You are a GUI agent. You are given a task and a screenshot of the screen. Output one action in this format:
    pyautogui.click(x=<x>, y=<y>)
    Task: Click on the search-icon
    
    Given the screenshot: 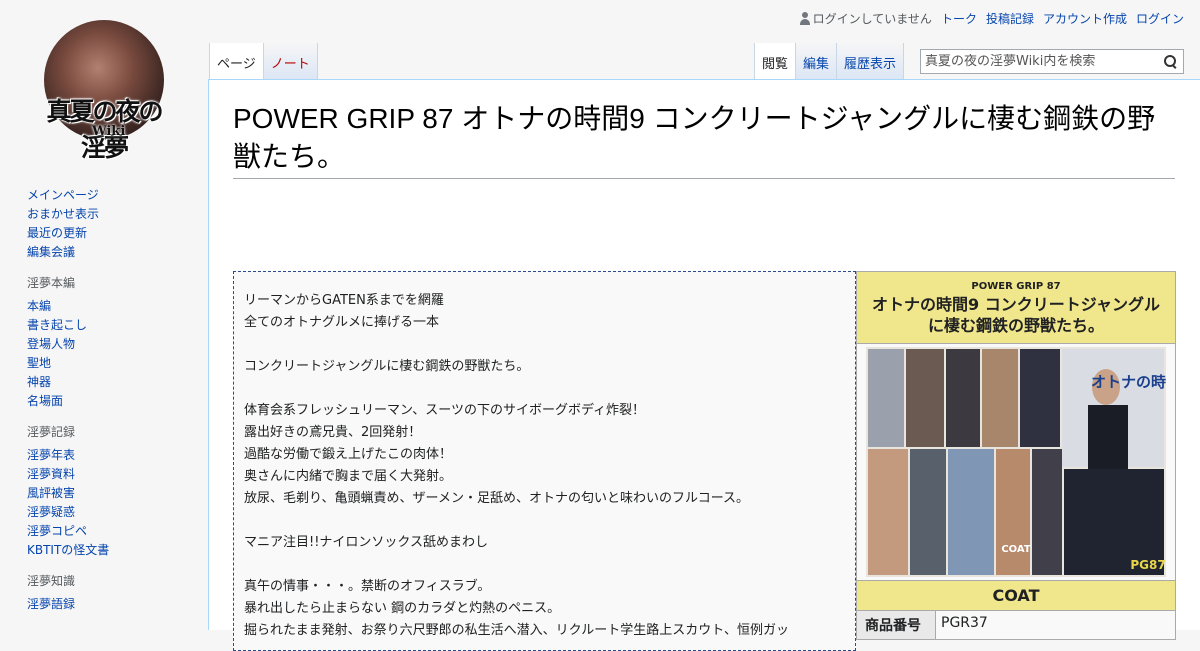 What is the action you would take?
    pyautogui.click(x=1170, y=61)
    